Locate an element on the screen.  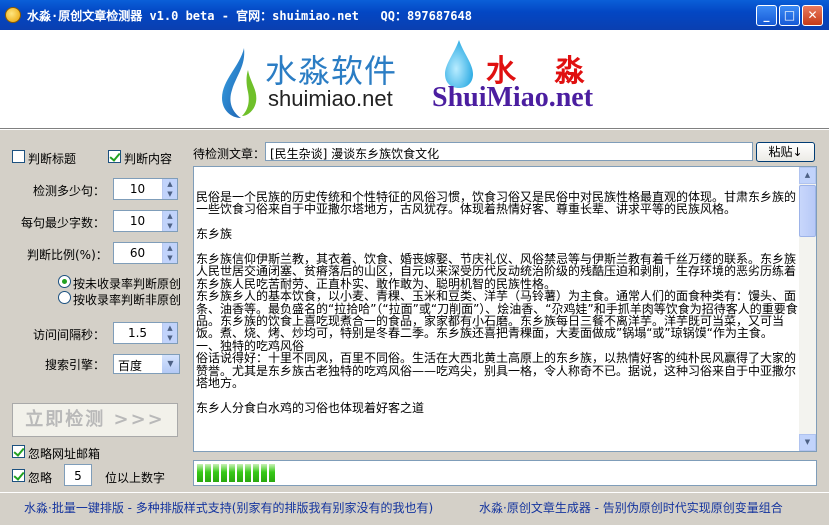
radio-included-label: 按未收录率判断原创 is located at coordinates (127, 283).